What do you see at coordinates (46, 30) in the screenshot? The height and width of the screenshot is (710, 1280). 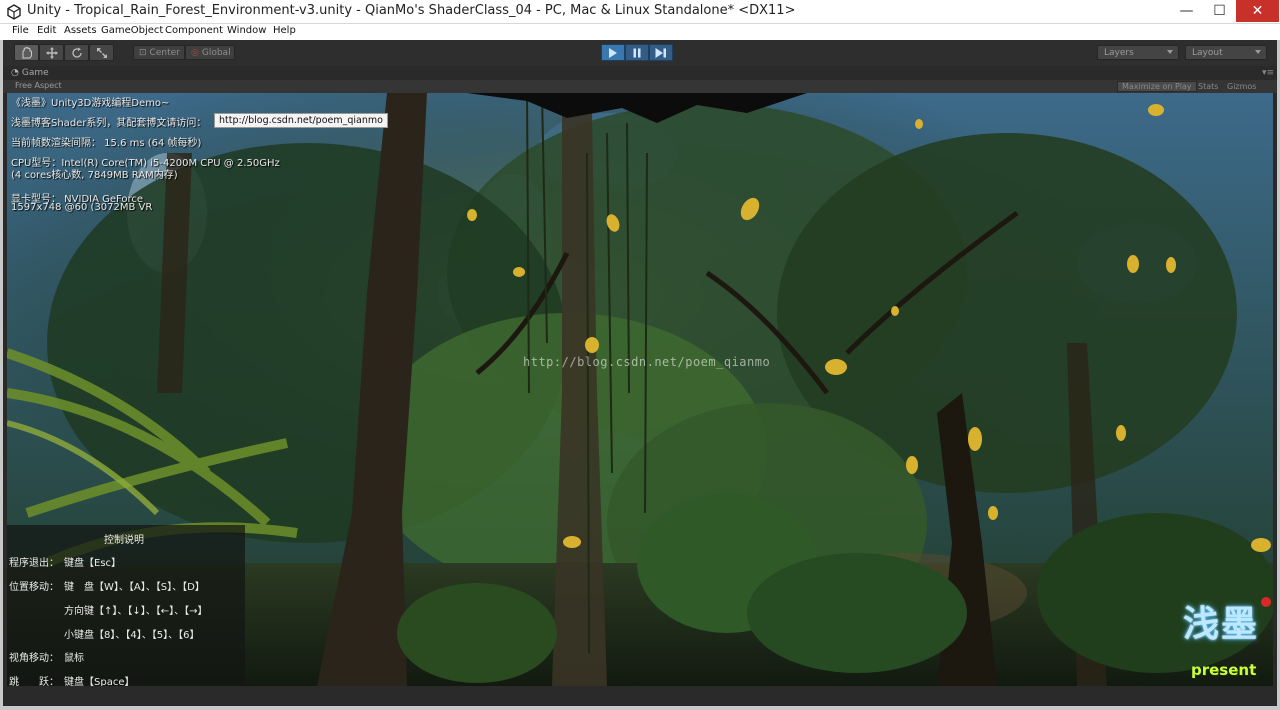 I see `menu-edit: Edit` at bounding box center [46, 30].